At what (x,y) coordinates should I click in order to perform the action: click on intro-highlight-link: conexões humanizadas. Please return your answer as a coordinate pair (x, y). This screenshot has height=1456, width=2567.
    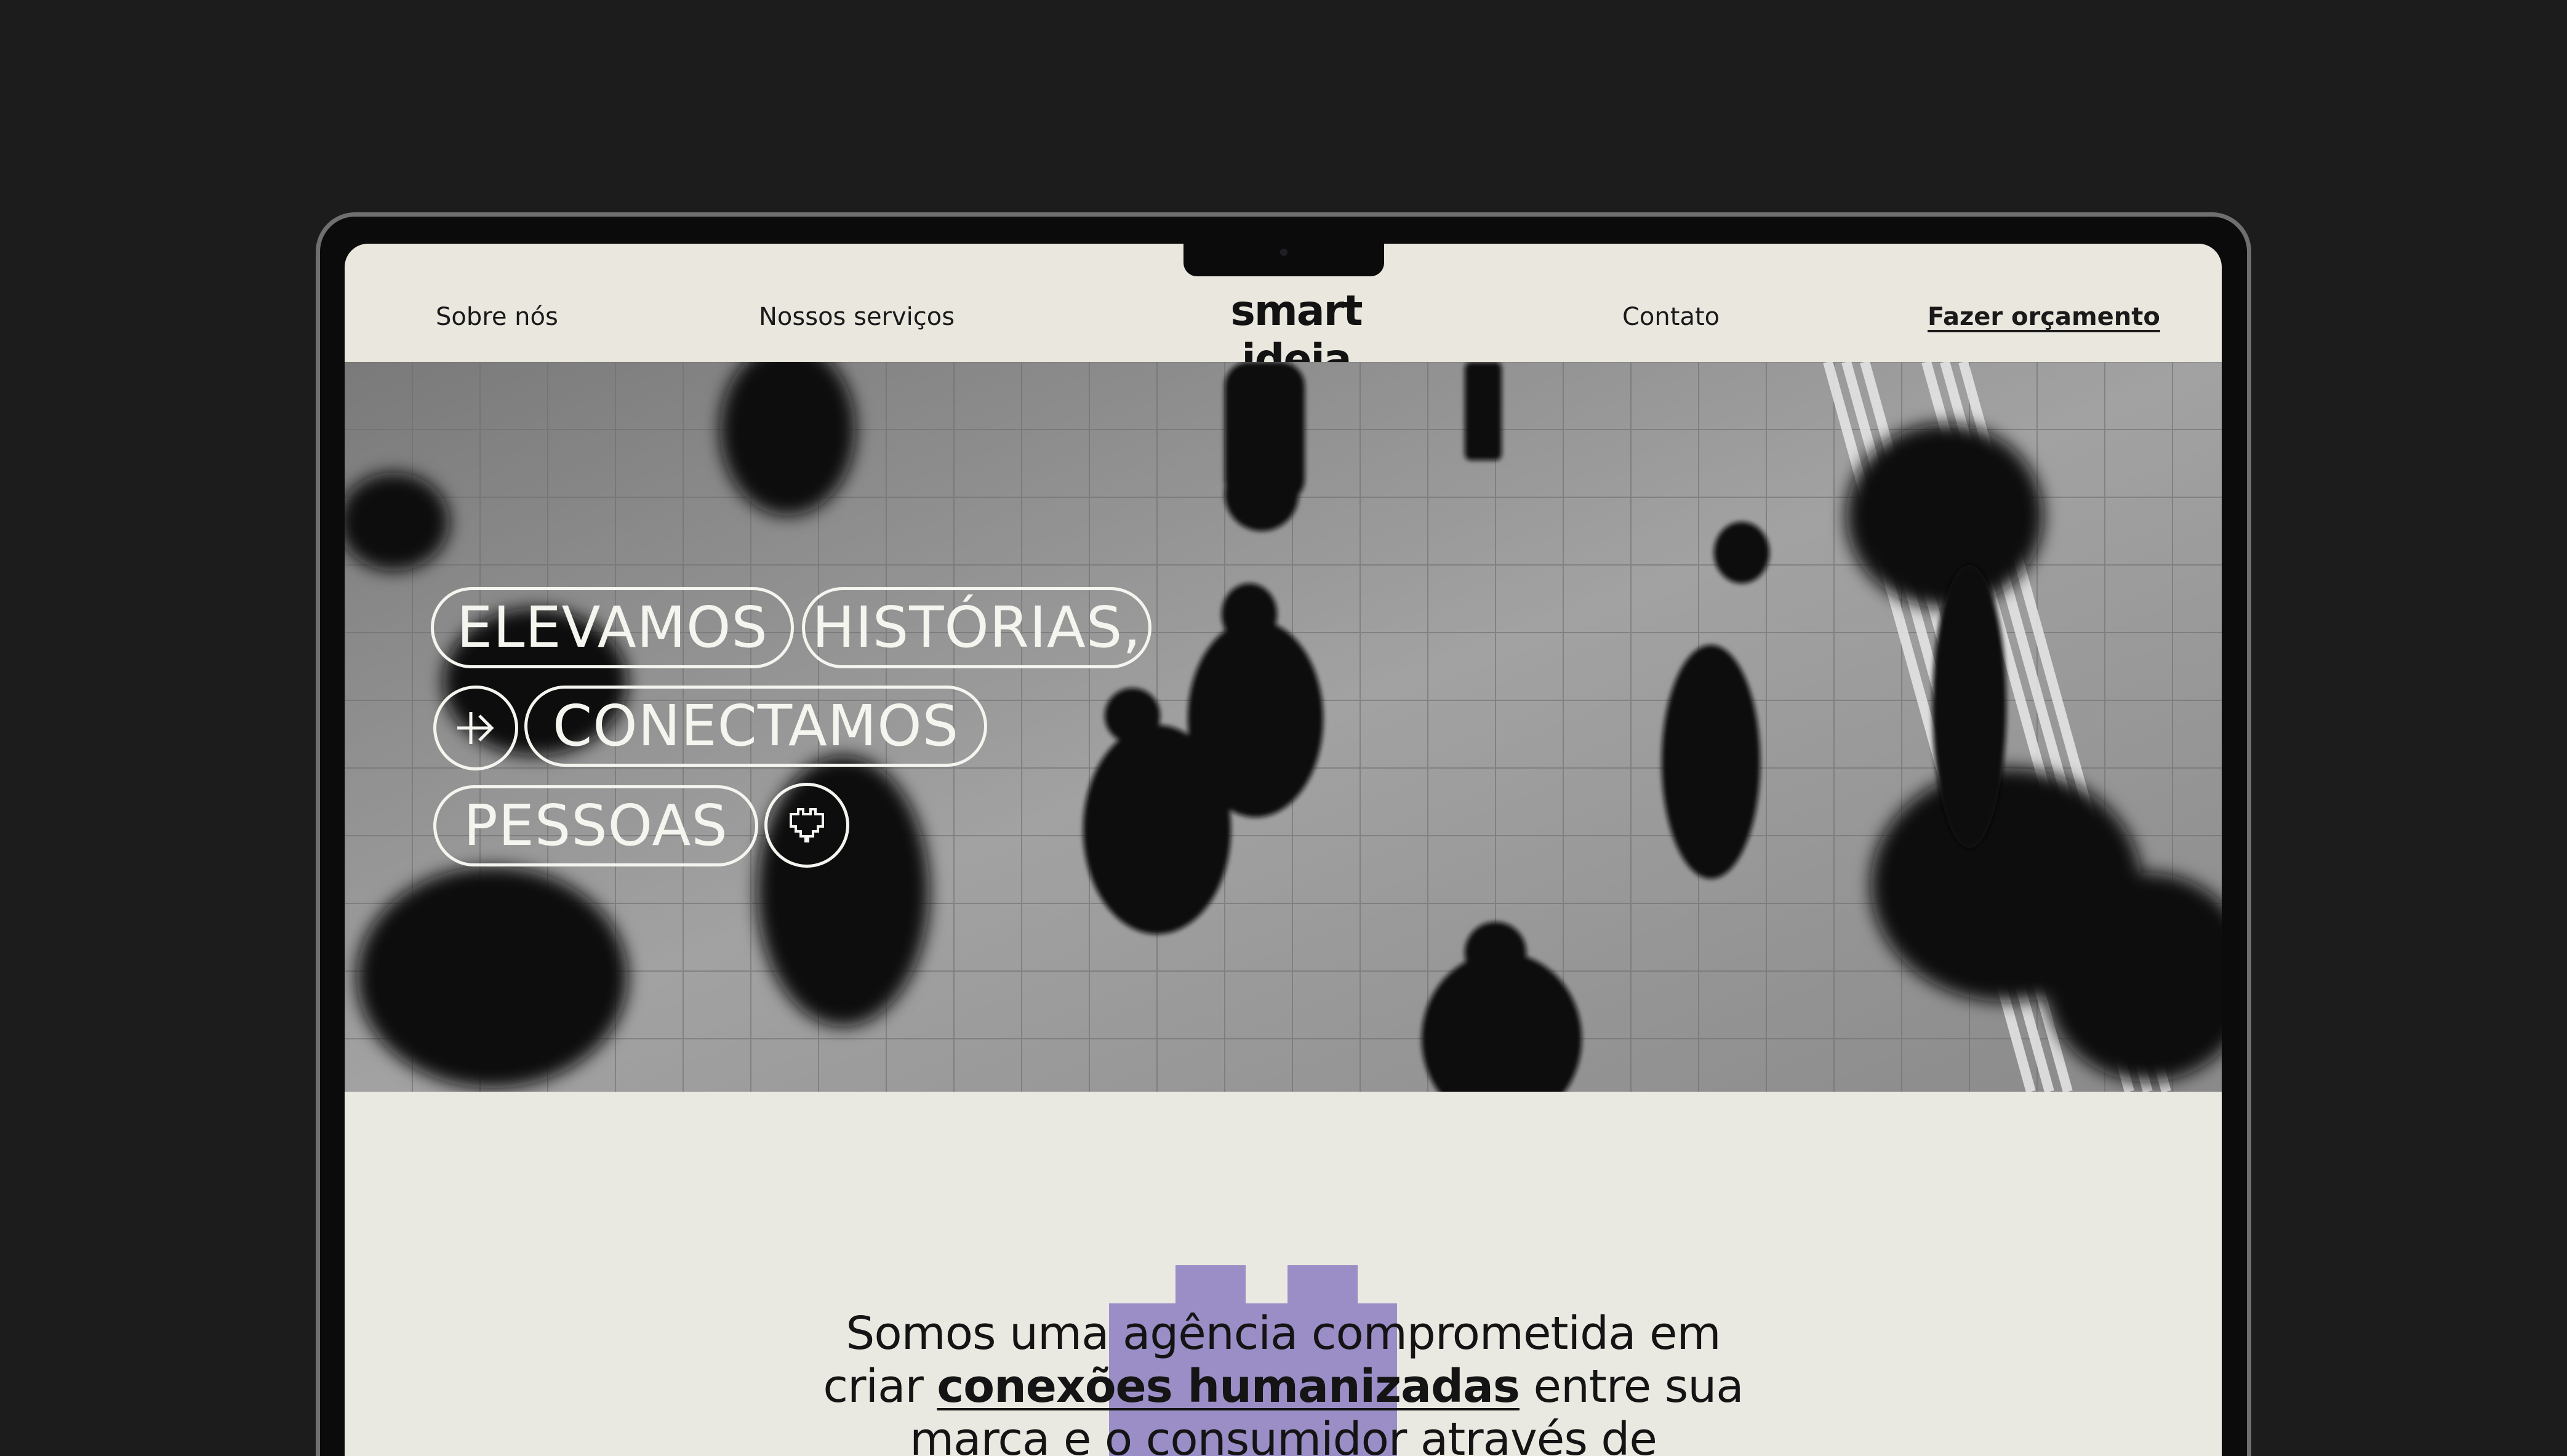
    Looking at the image, I should click on (1229, 1386).